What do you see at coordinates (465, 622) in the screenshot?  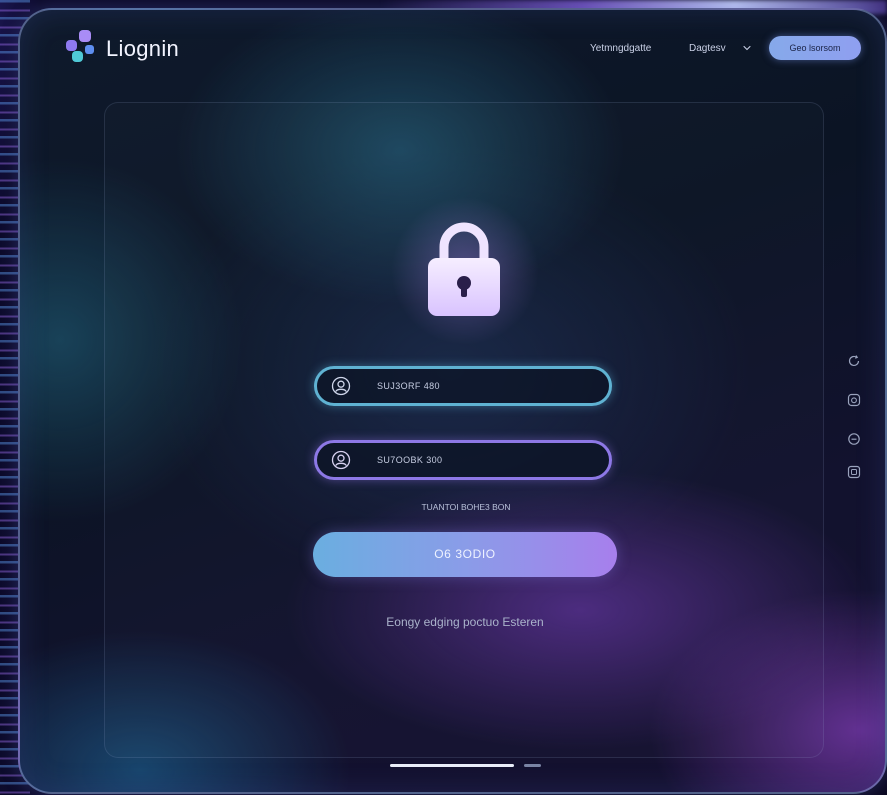 I see `footer-text: Eongy edging poctuo Esteren` at bounding box center [465, 622].